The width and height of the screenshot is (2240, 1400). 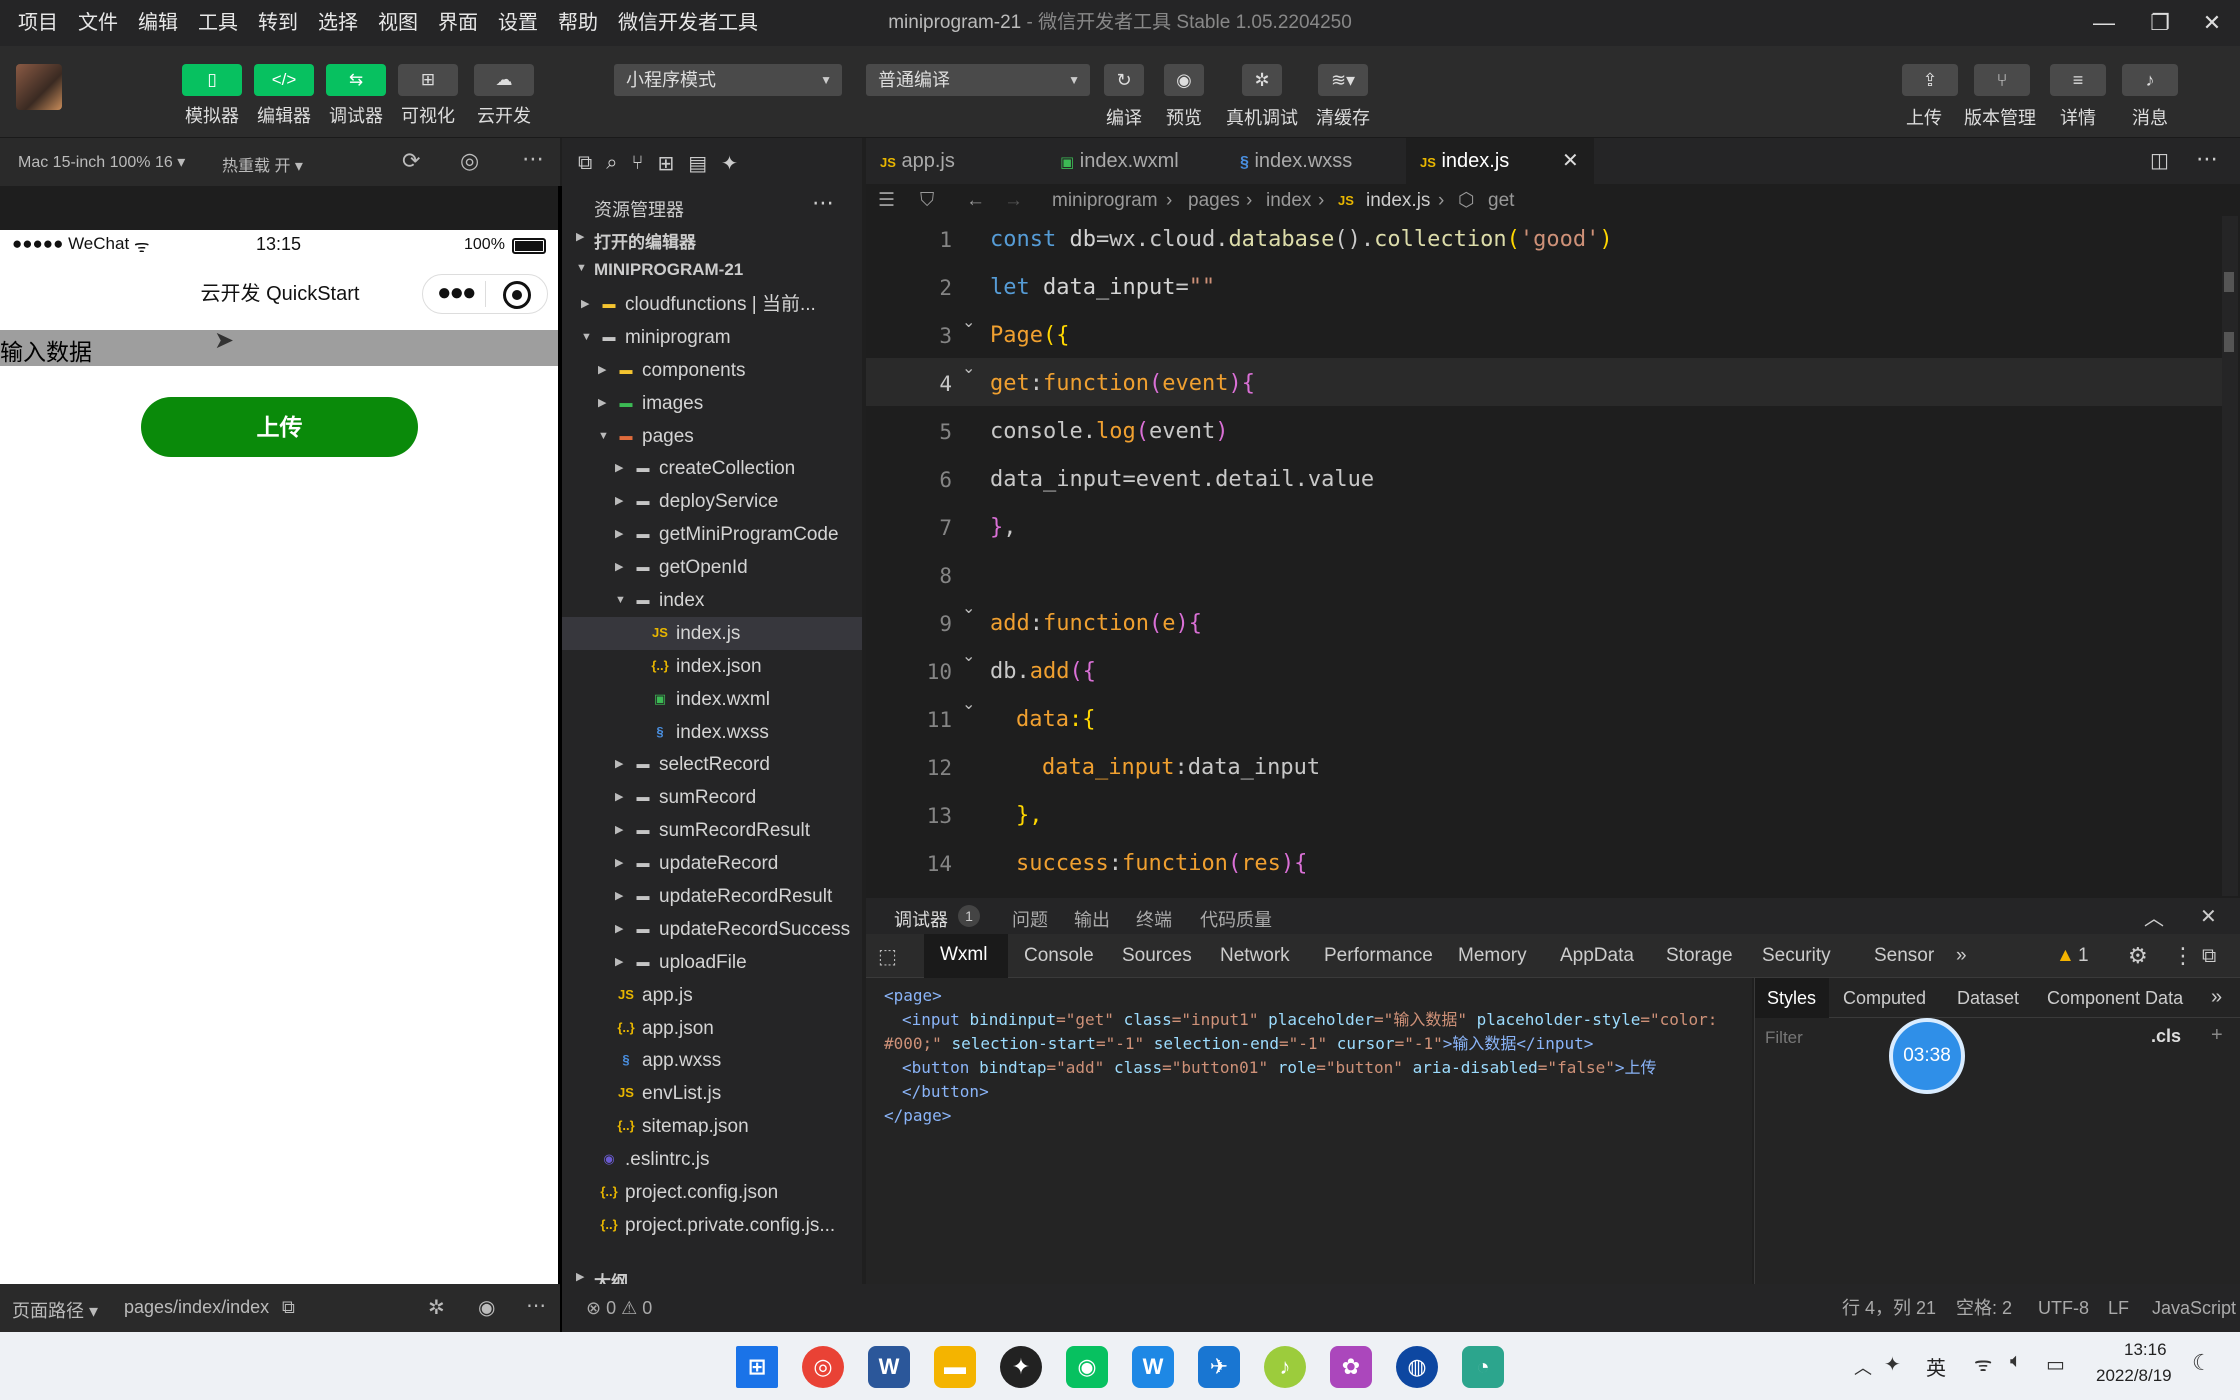 What do you see at coordinates (823, 1367) in the screenshot?
I see `chrome-icon: ◎` at bounding box center [823, 1367].